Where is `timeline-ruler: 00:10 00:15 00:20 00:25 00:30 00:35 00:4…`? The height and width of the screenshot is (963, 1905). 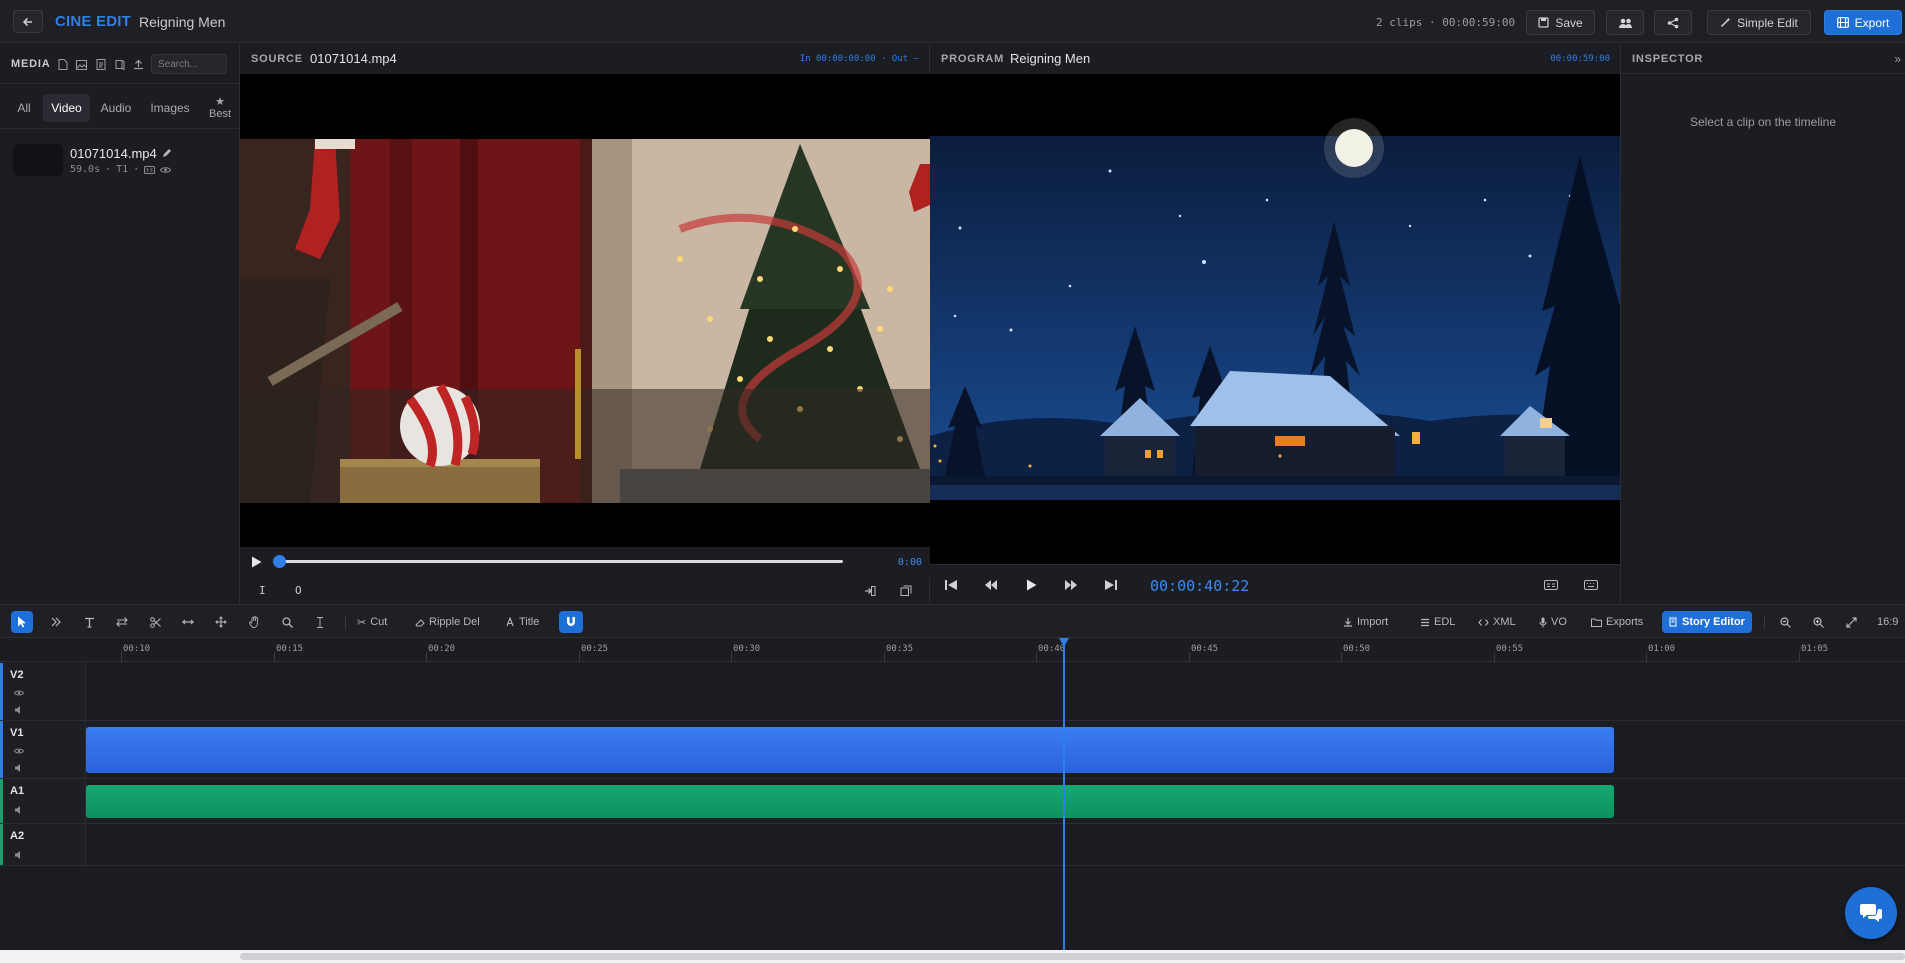 timeline-ruler: 00:10 00:15 00:20 00:25 00:30 00:35 00:4… is located at coordinates (952, 650).